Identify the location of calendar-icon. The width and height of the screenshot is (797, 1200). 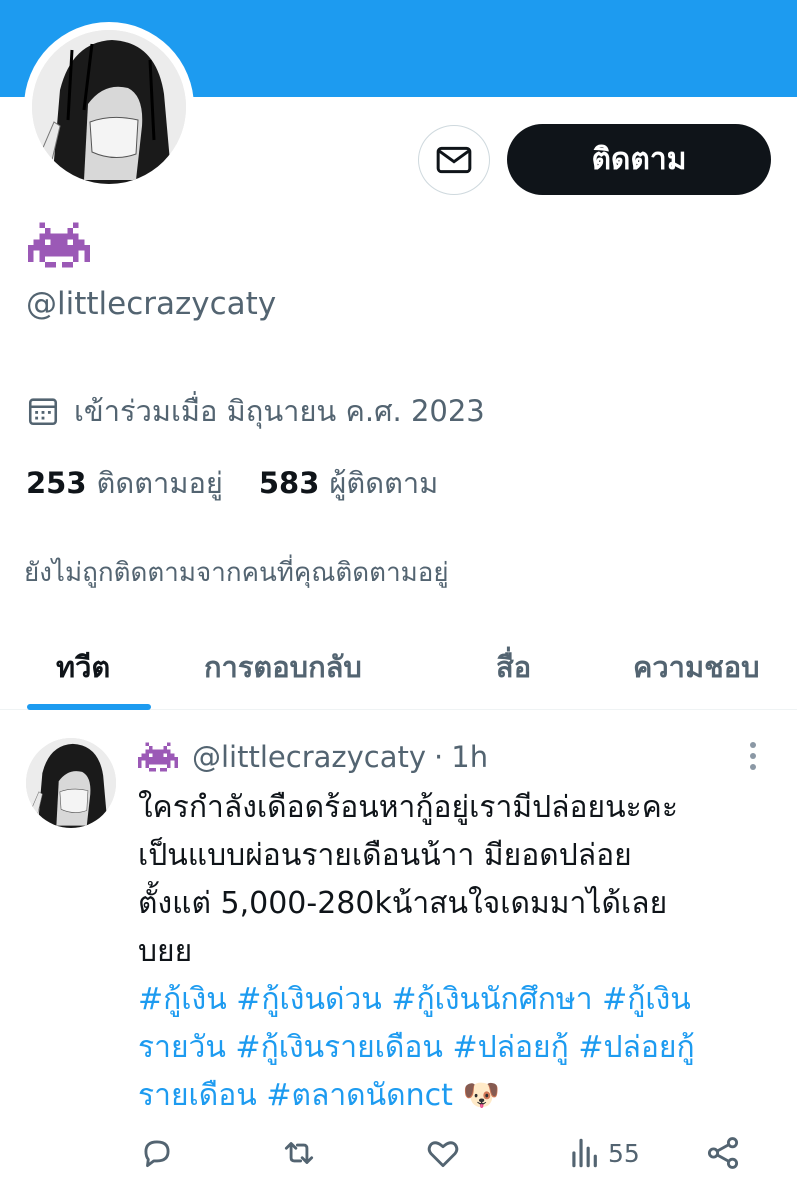
(43, 412).